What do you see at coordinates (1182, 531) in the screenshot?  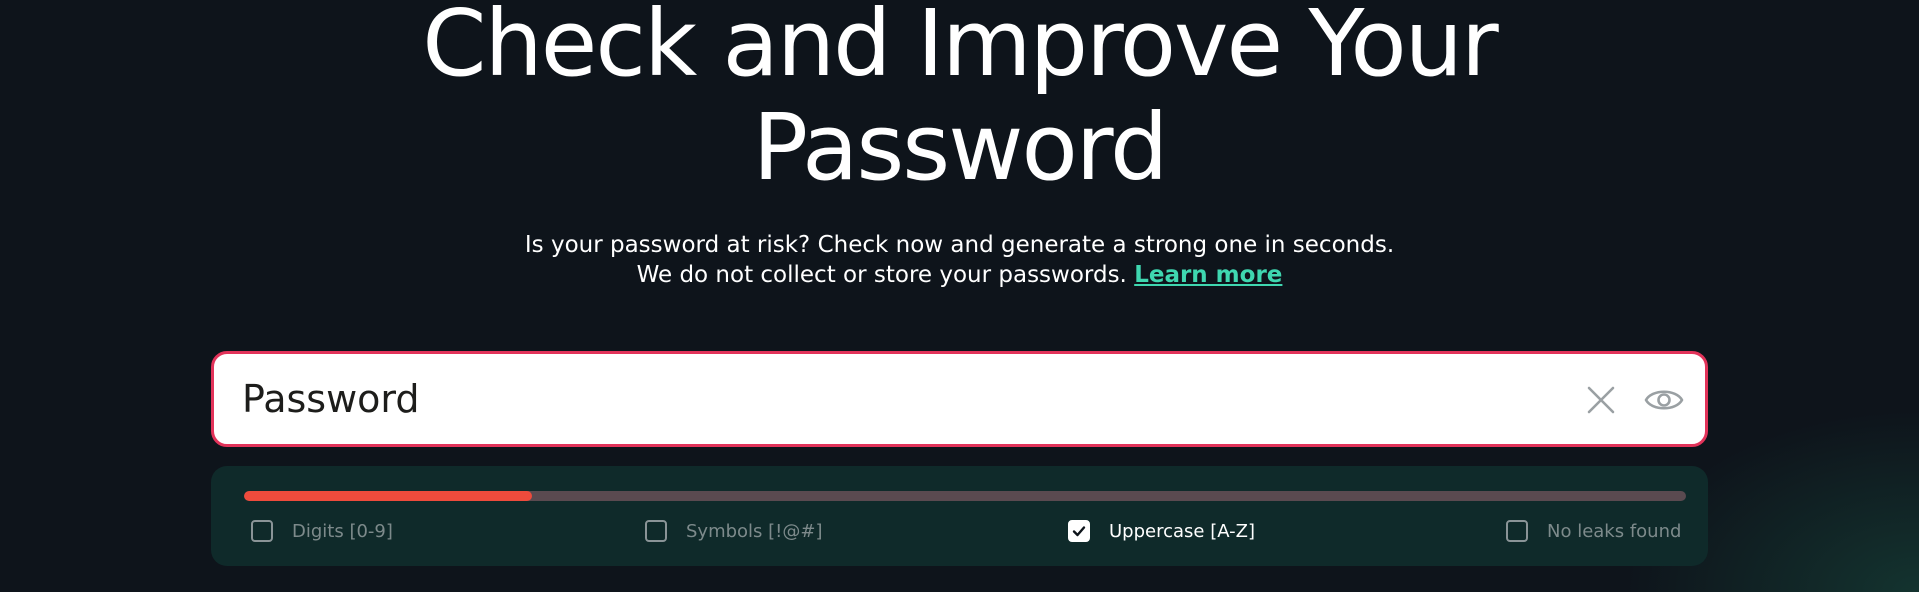 I see `uppercase-label: Uppercase [A-Z]` at bounding box center [1182, 531].